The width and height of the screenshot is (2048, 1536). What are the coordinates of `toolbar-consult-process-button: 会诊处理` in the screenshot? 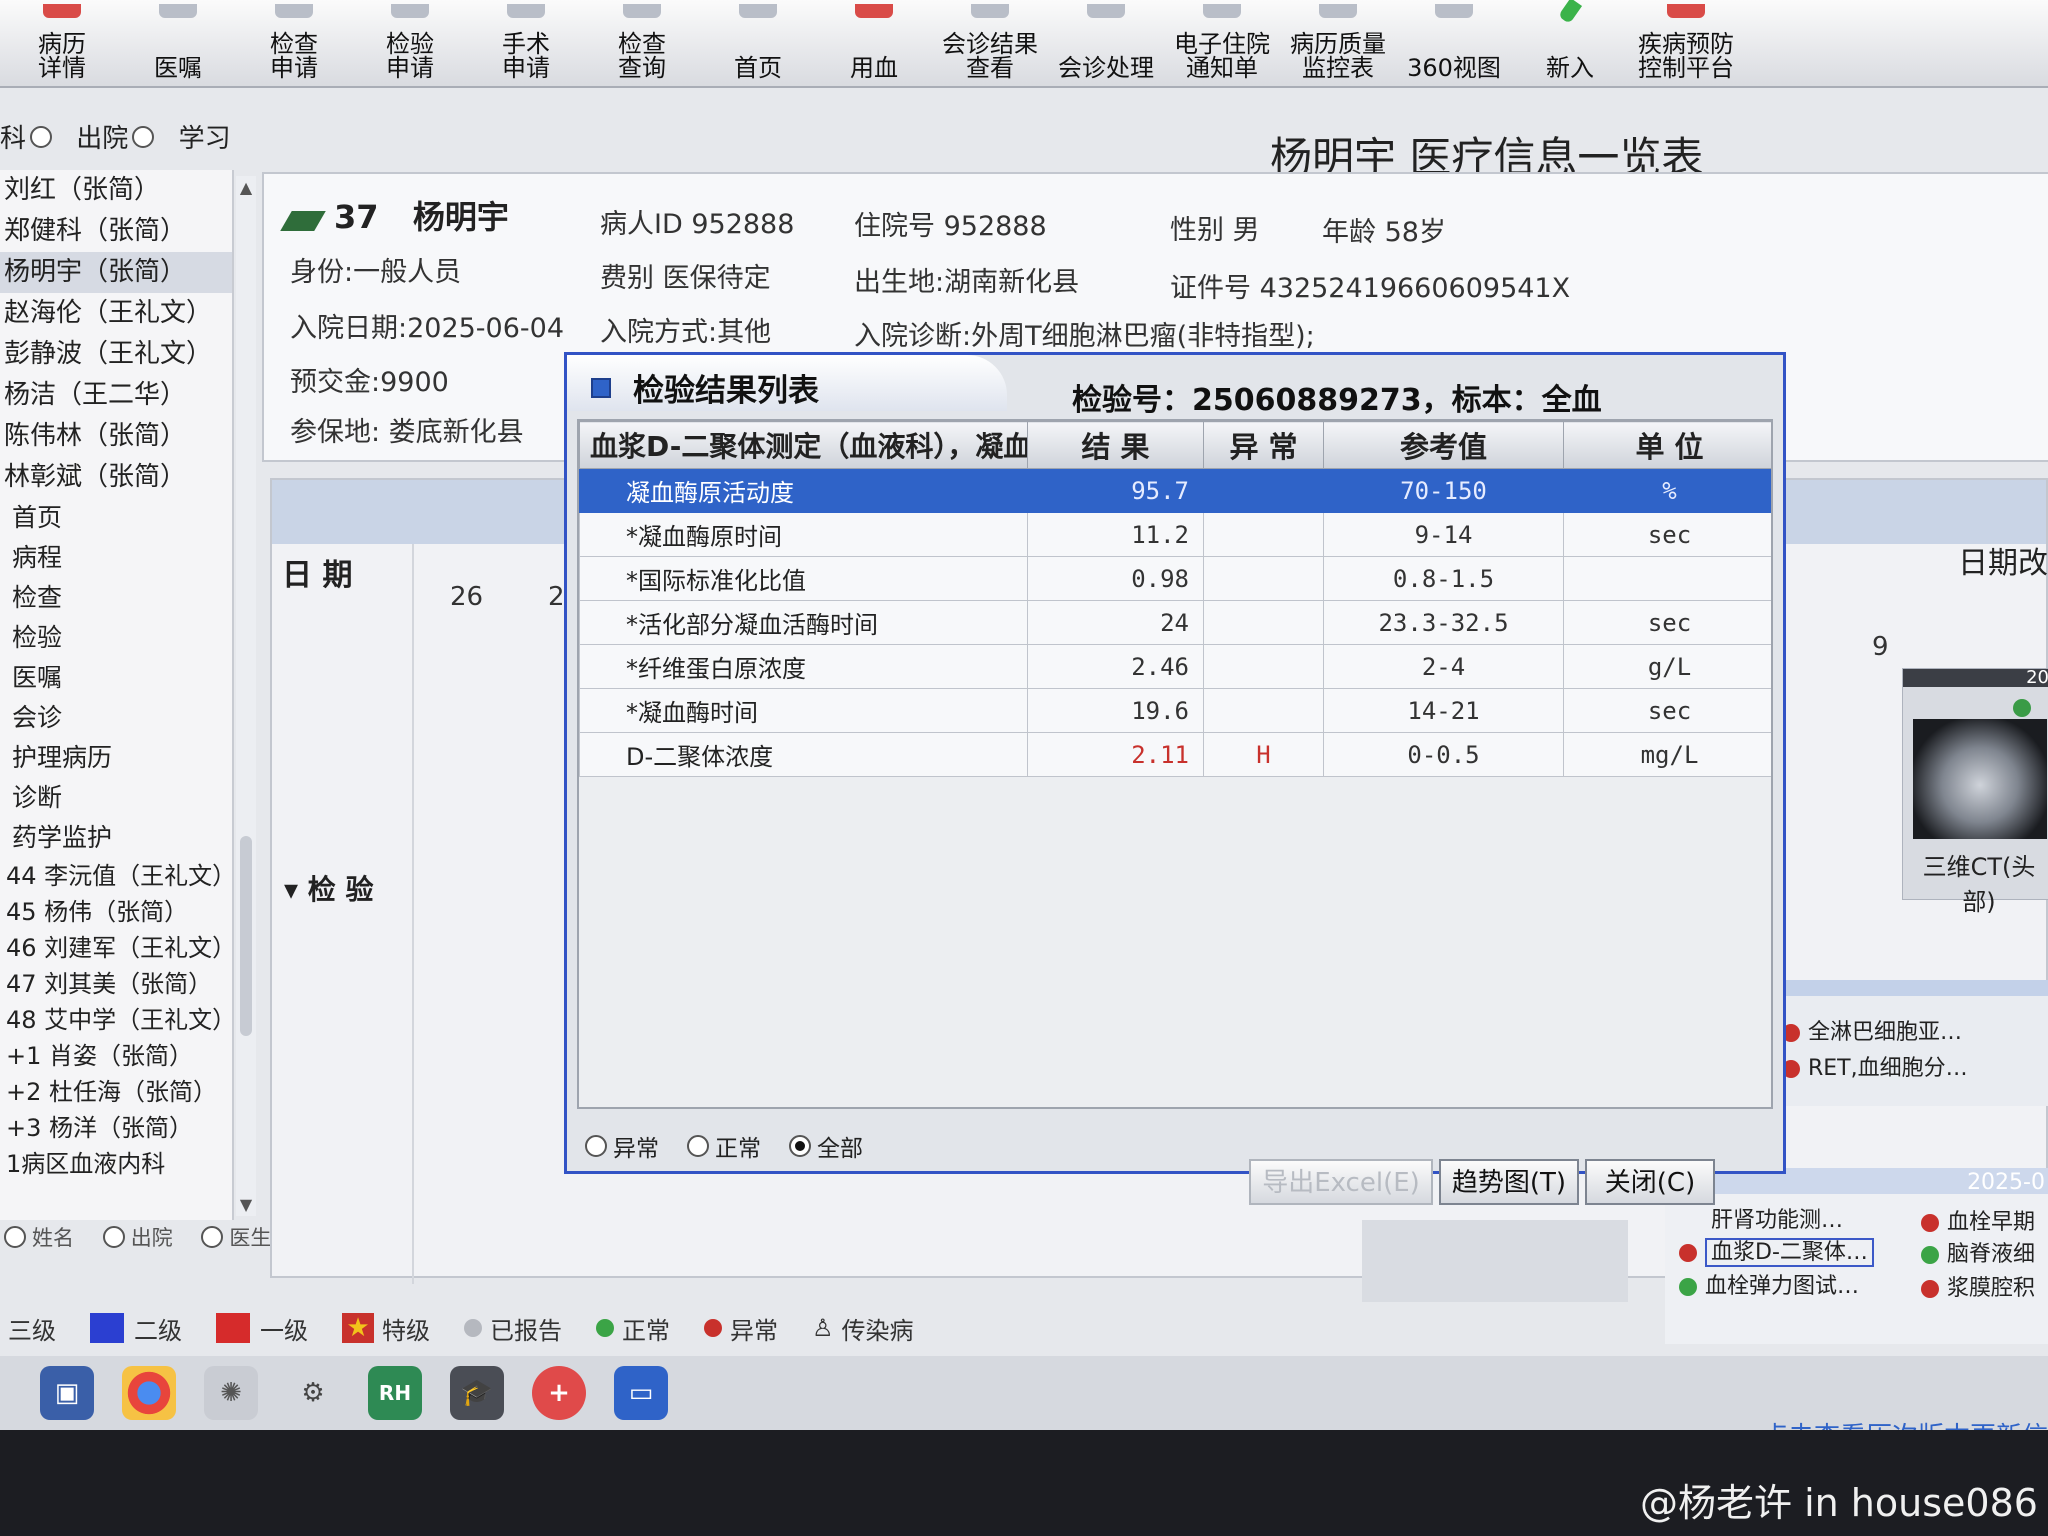 It's located at (1106, 45).